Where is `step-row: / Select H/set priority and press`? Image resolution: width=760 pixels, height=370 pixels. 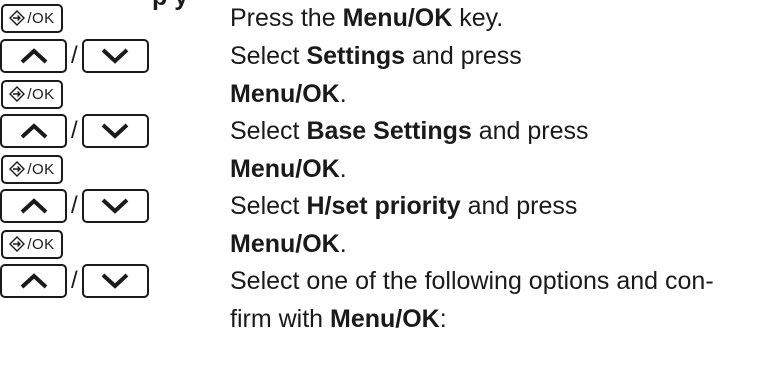
step-row: / Select H/set priority and press is located at coordinates (380, 206).